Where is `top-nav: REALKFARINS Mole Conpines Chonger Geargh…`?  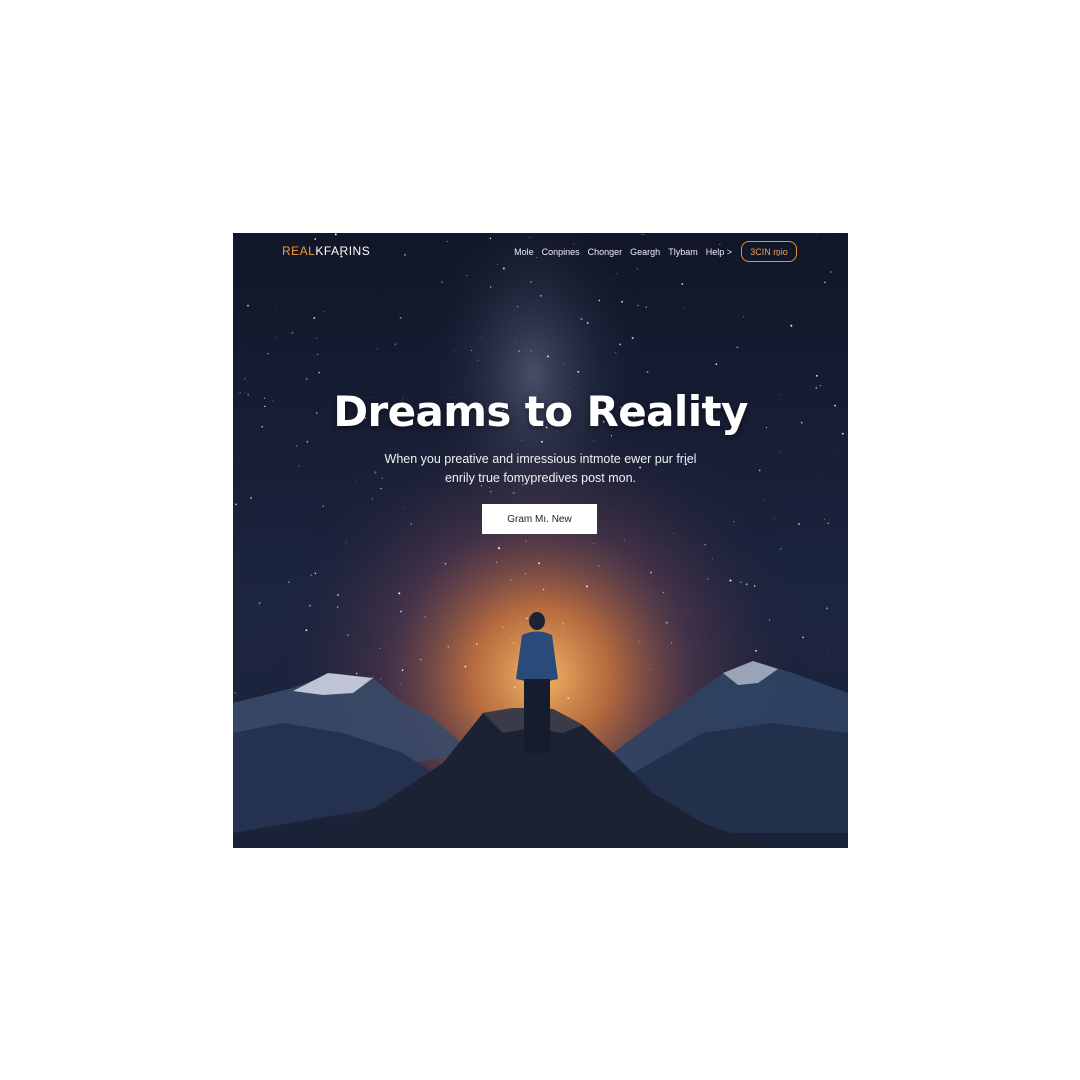
top-nav: REALKFARINS Mole Conpines Chonger Geargh… is located at coordinates (540, 252).